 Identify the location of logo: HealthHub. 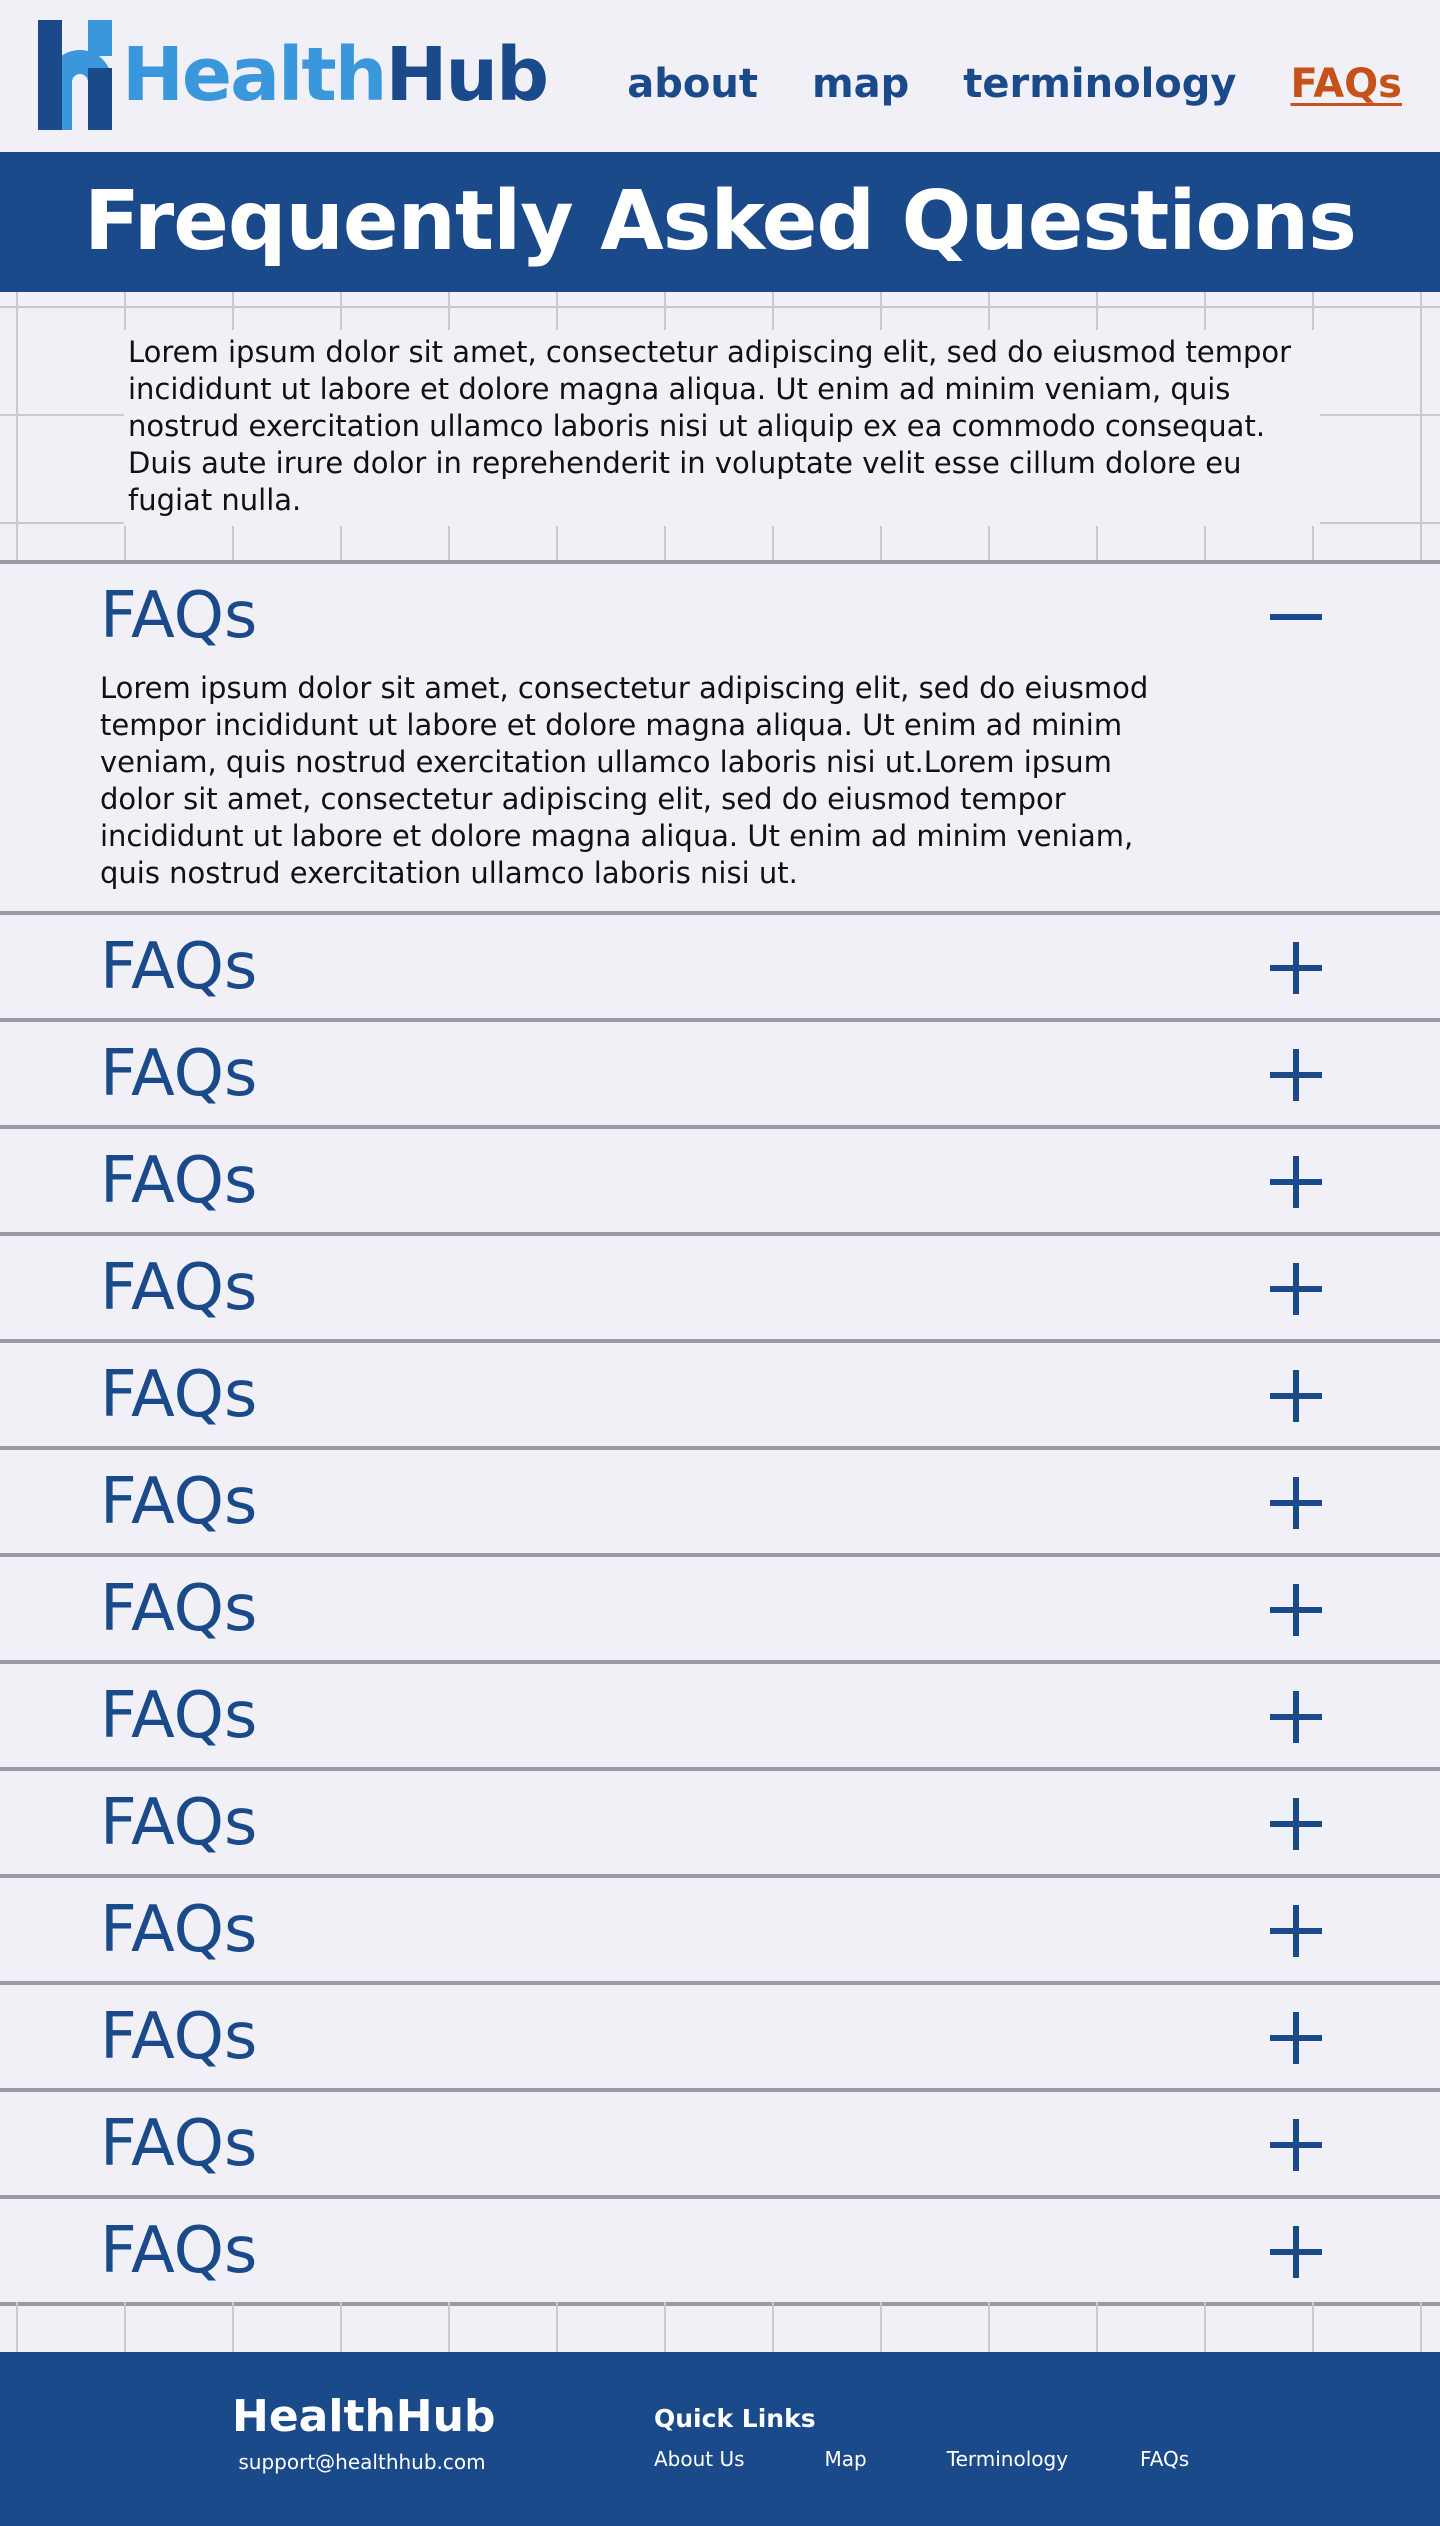
(293, 75).